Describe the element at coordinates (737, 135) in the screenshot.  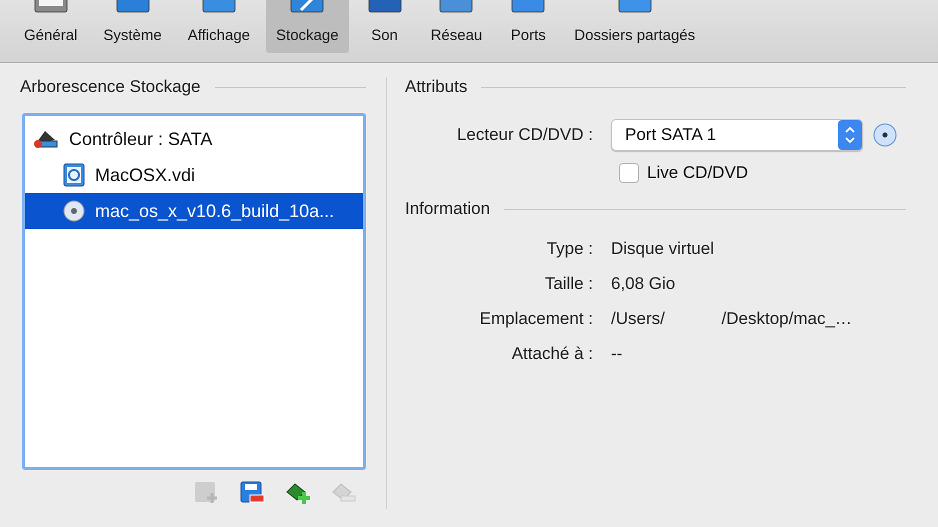
I see `drive-select: Port SATA 1` at that location.